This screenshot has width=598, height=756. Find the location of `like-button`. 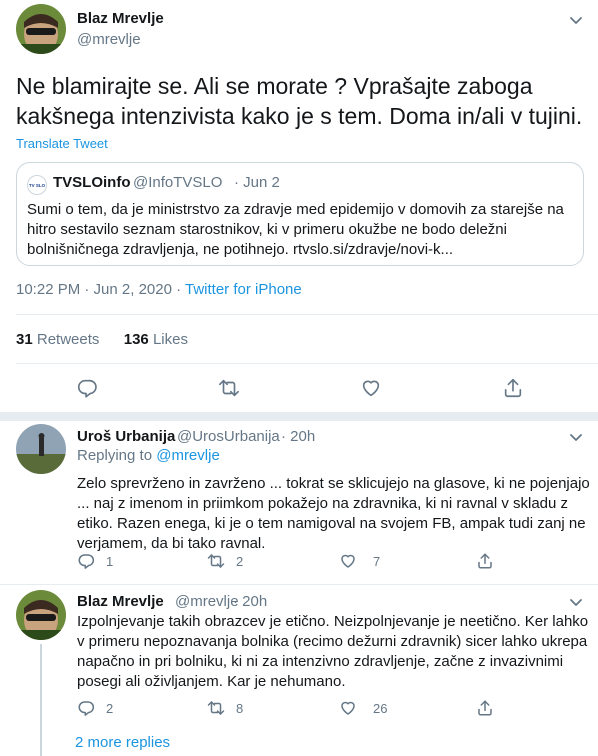

like-button is located at coordinates (371, 390).